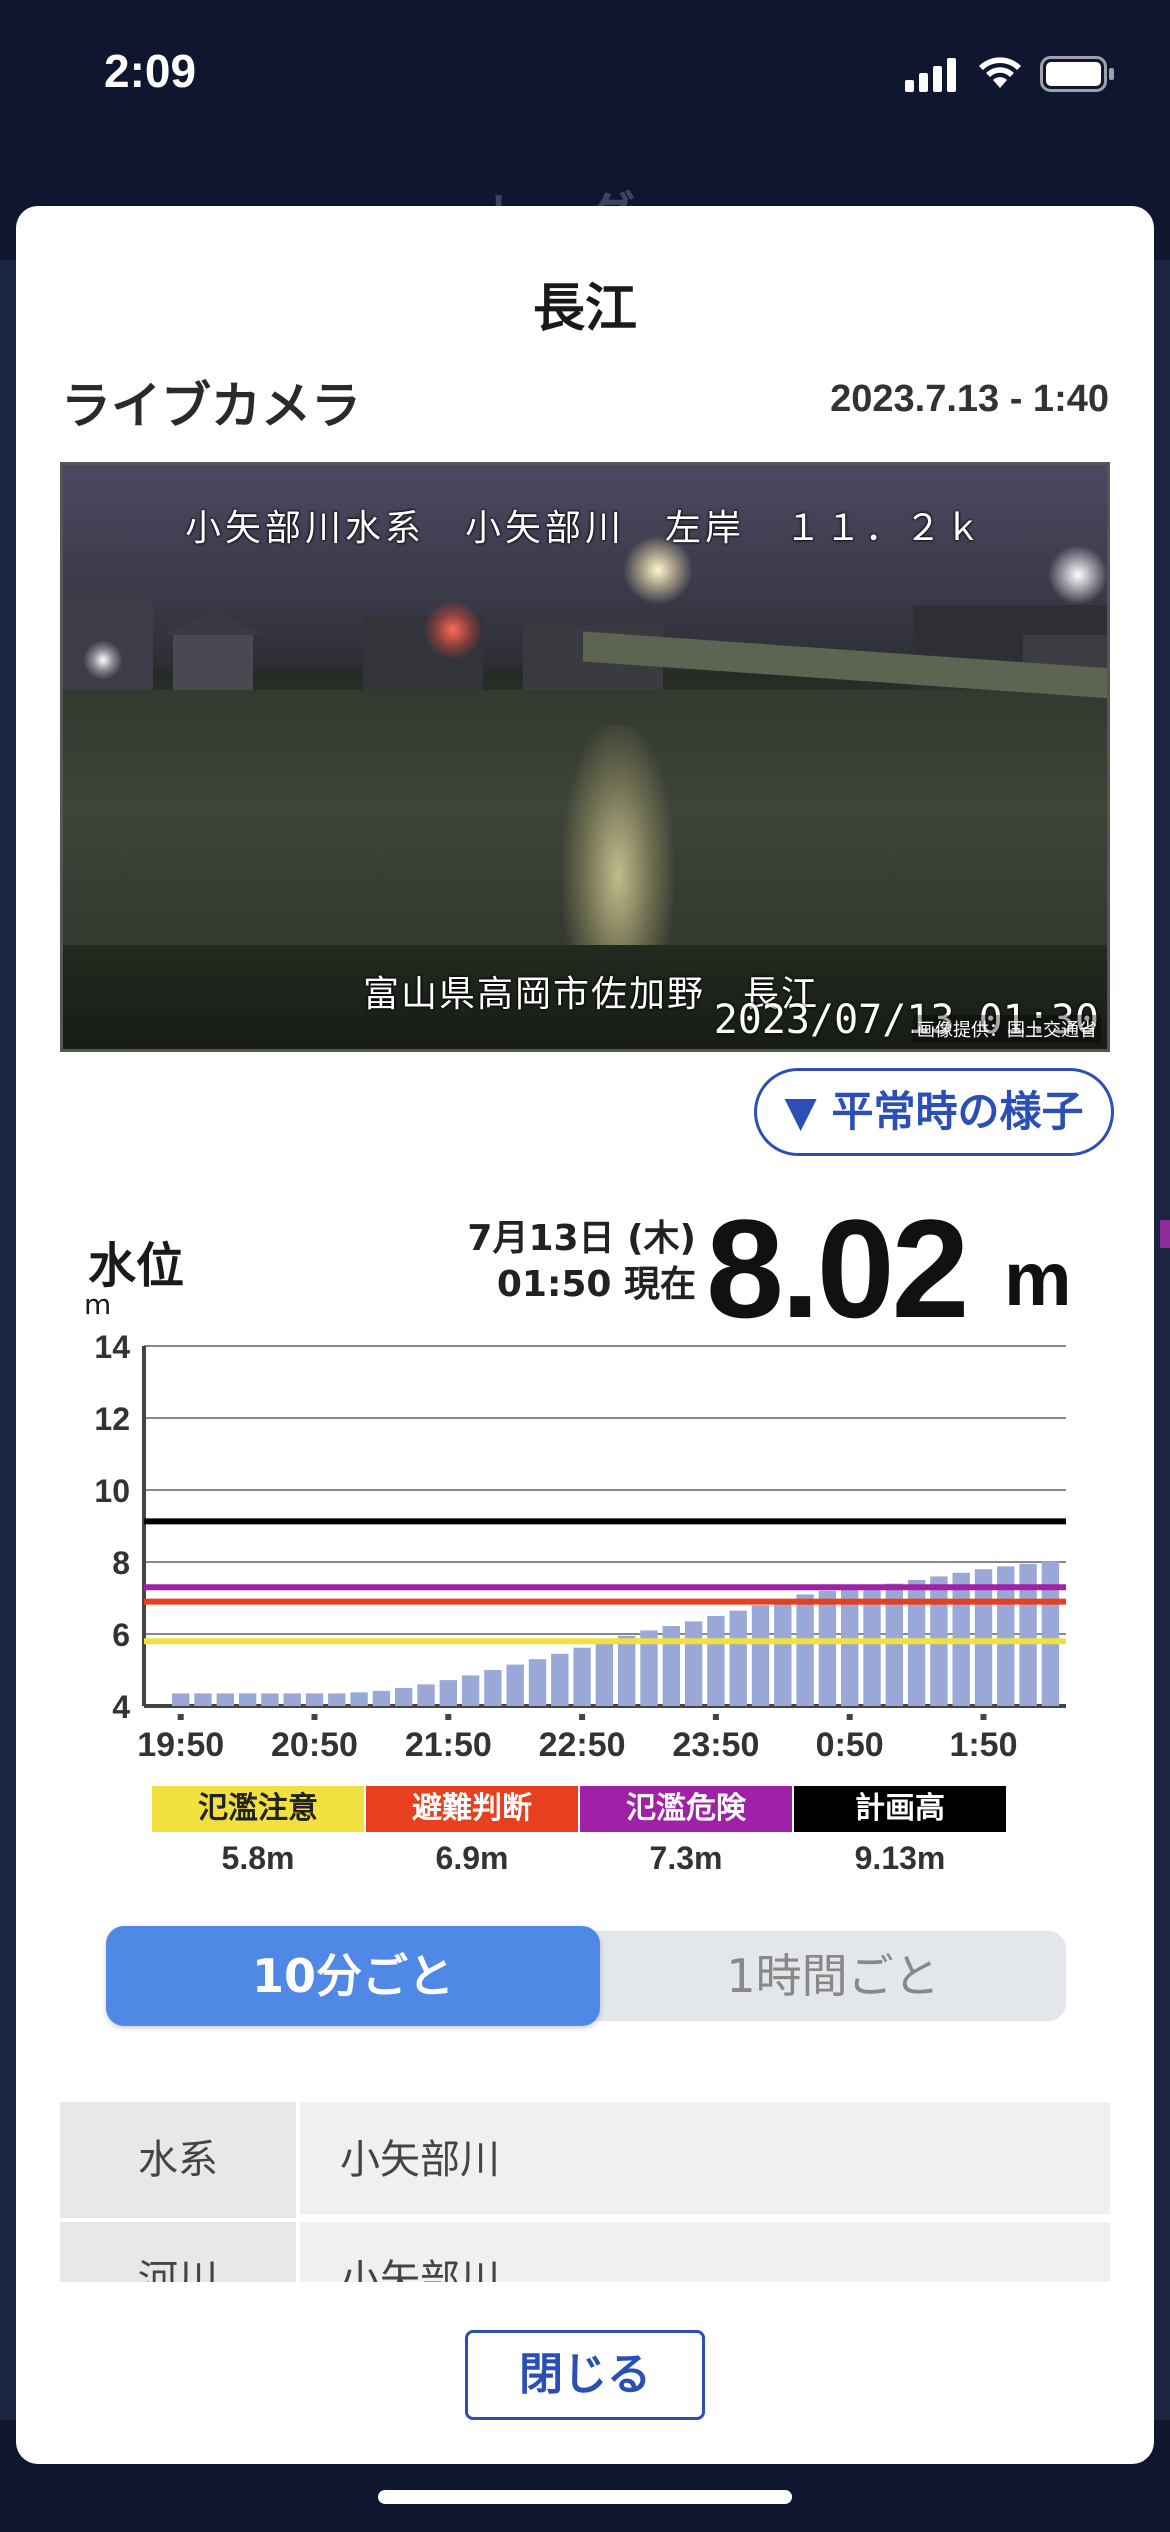 This screenshot has width=1170, height=2532. Describe the element at coordinates (121, 1563) in the screenshot. I see `y-tick-label: 8` at that location.